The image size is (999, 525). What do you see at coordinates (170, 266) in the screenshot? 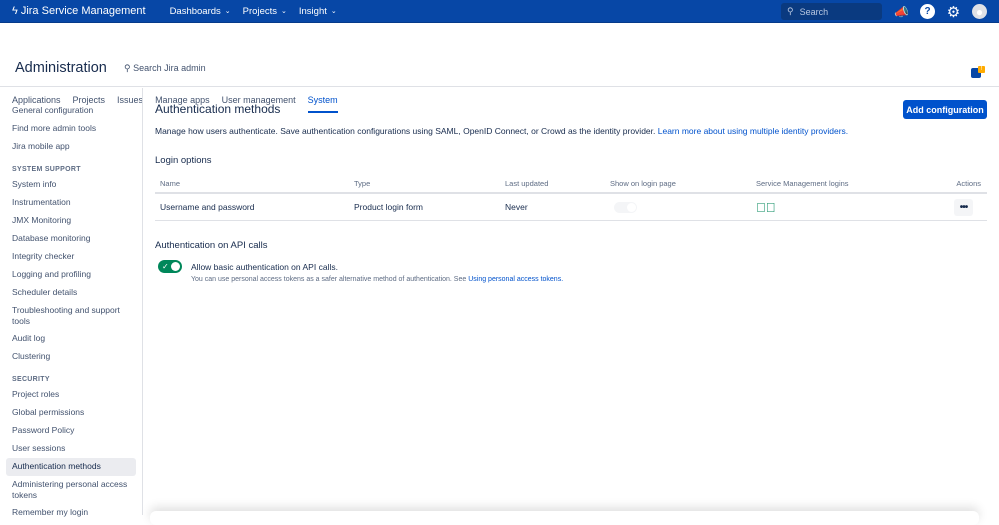
I see `basic-auth-toggle: ✓` at bounding box center [170, 266].